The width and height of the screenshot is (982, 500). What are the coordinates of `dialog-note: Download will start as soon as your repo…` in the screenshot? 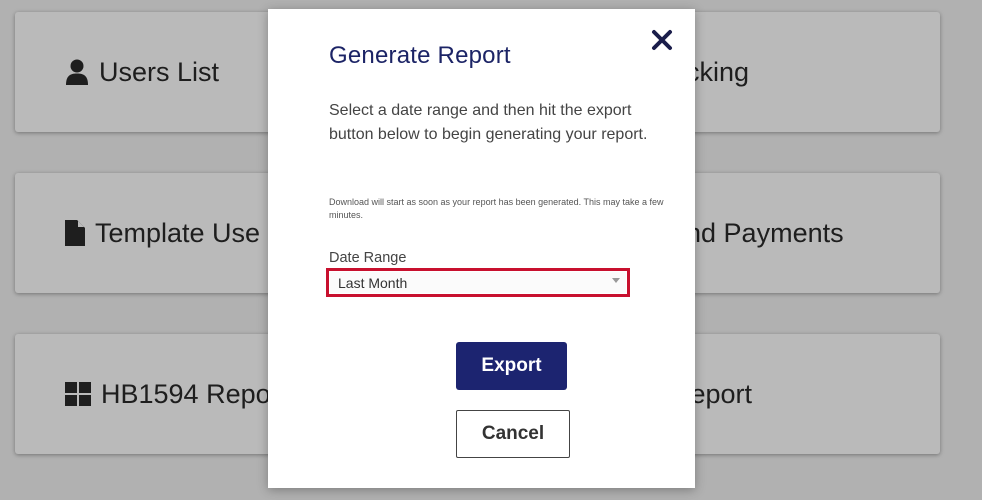 It's located at (496, 208).